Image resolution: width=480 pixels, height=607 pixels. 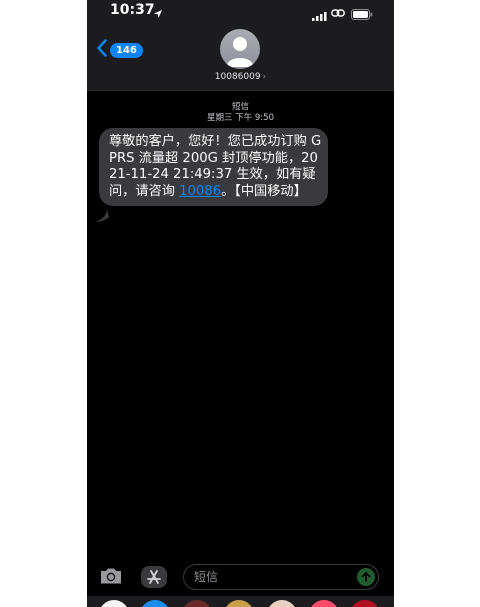 I want to click on send-button, so click(x=366, y=577).